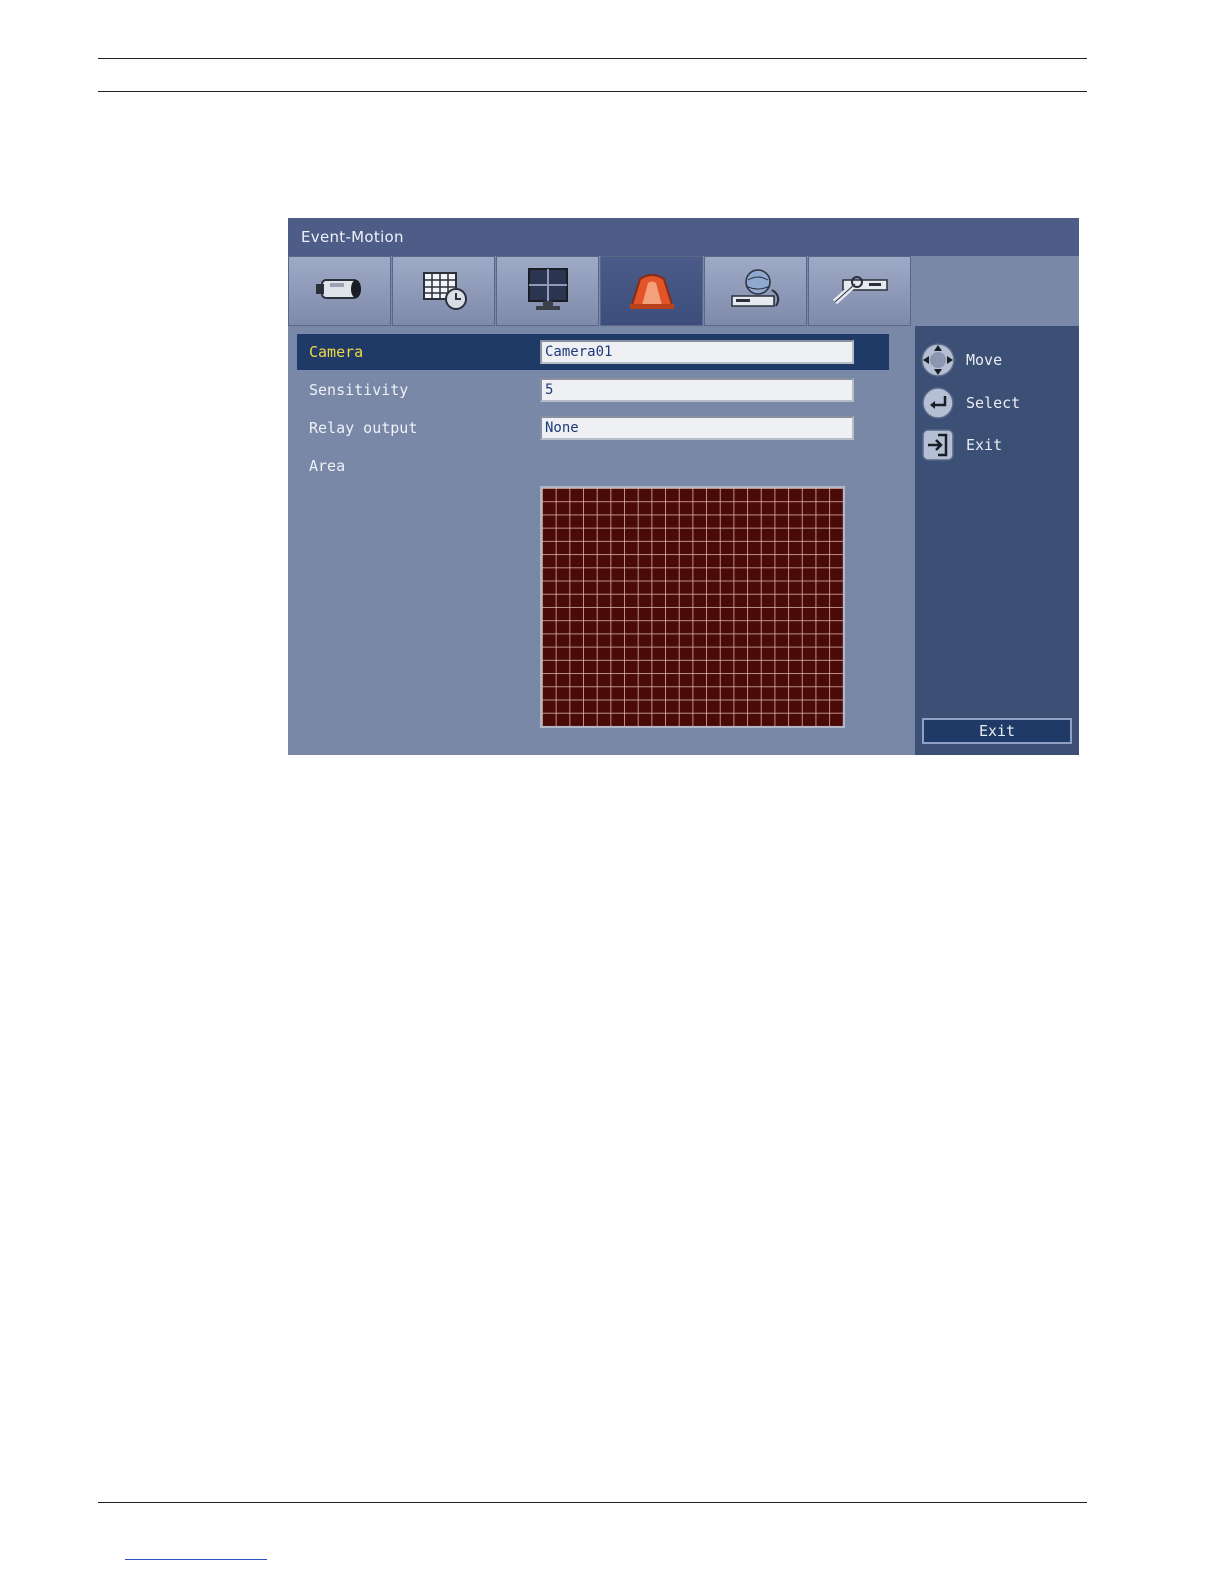 This screenshot has width=1224, height=1584. I want to click on tab-schedule, so click(443, 291).